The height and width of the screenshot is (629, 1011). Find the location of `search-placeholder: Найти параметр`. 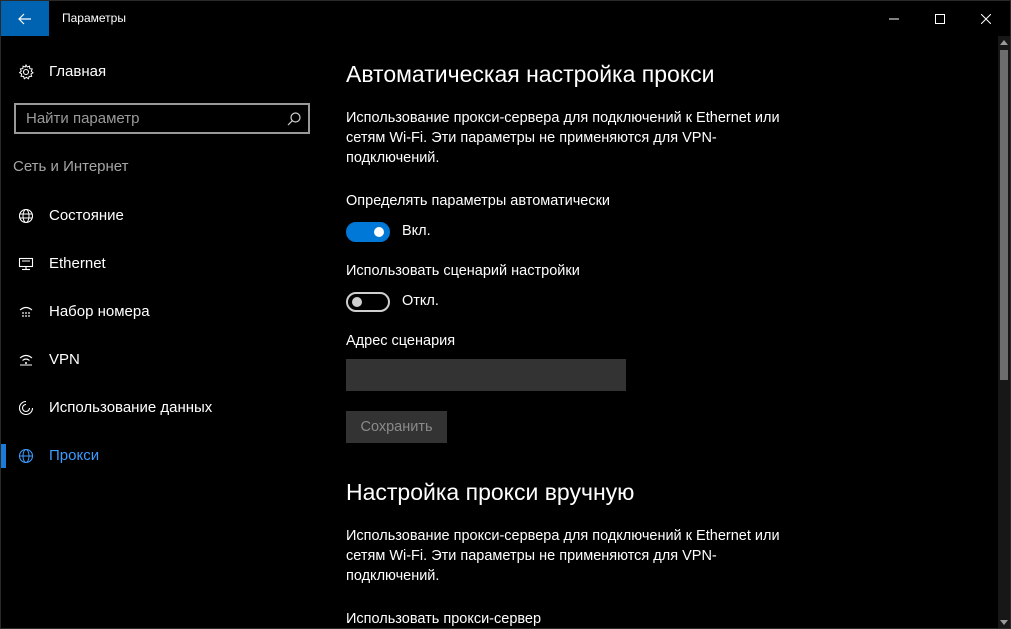

search-placeholder: Найти параметр is located at coordinates (83, 118).